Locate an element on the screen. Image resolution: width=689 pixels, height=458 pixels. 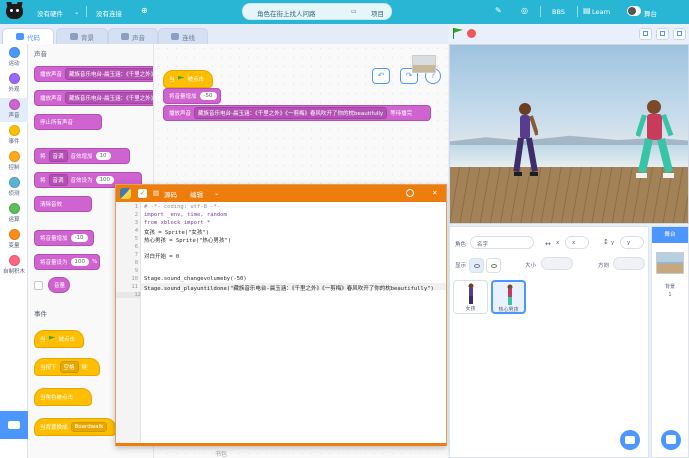
block-play-until-done: 播放声音 藏族音乐电台-晨玉涵：《千里之外》 is located at coordinates (93, 74).